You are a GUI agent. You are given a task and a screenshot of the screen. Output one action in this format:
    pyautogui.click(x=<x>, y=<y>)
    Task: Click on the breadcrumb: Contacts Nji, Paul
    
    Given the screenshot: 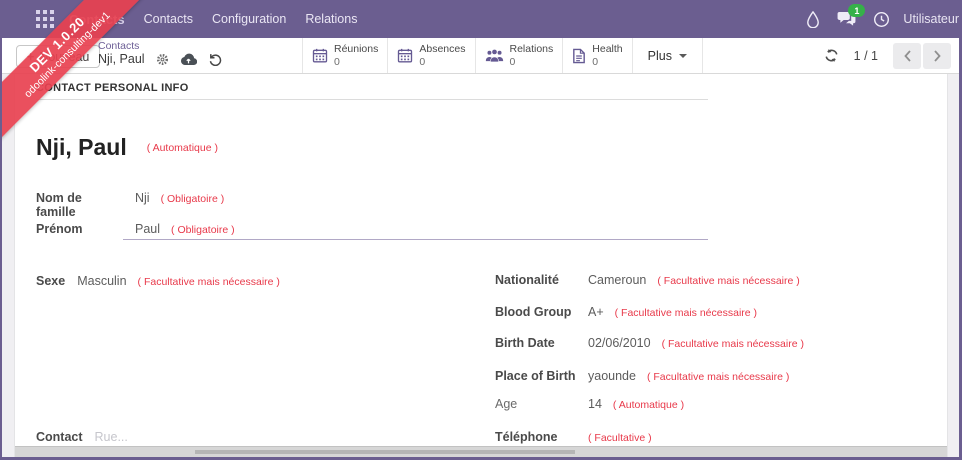 What is the action you would take?
    pyautogui.click(x=160, y=53)
    